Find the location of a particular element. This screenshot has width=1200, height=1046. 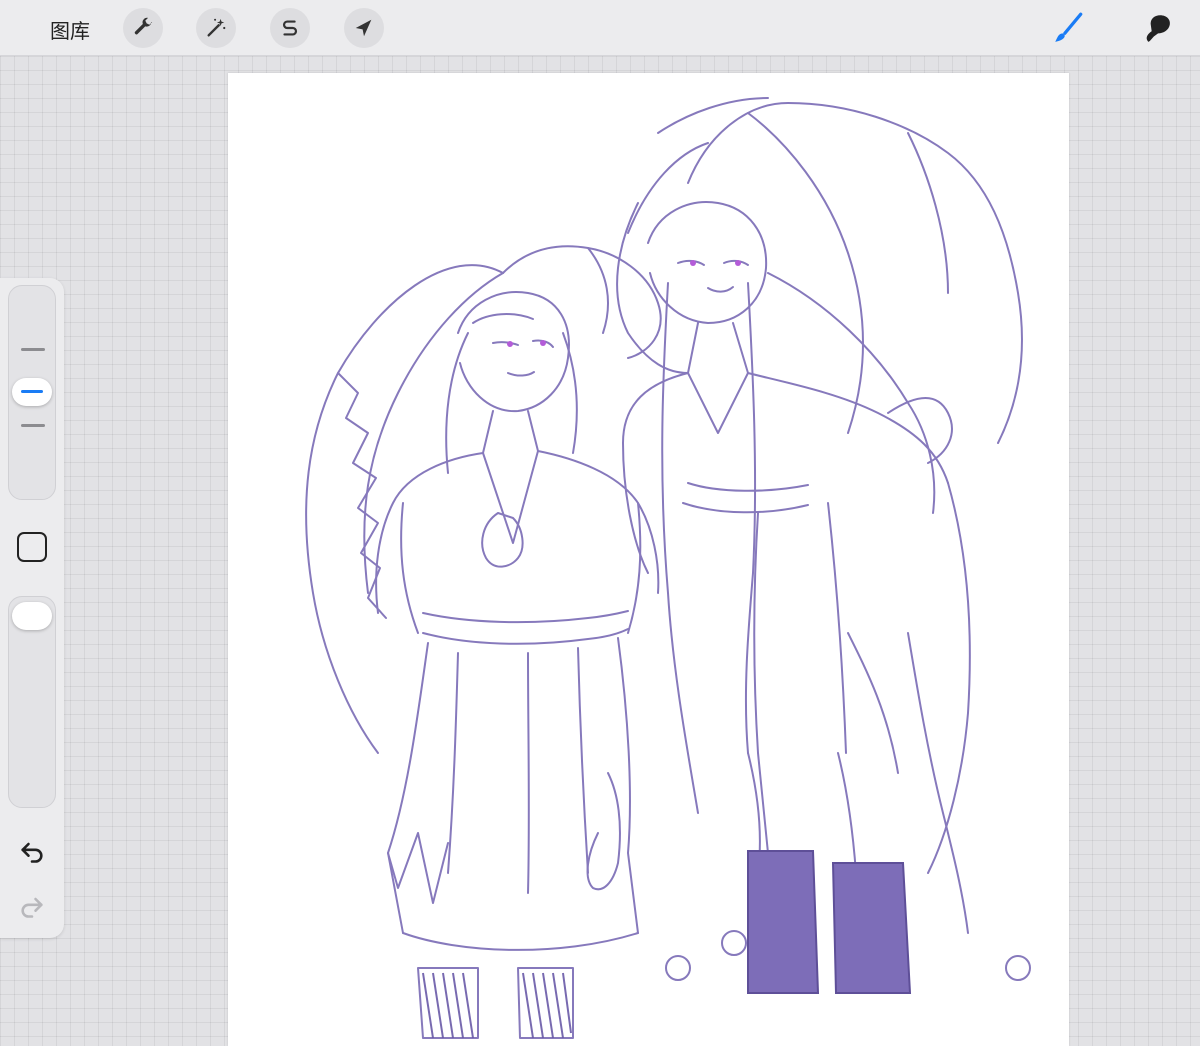

opacity-slider is located at coordinates (32, 702).